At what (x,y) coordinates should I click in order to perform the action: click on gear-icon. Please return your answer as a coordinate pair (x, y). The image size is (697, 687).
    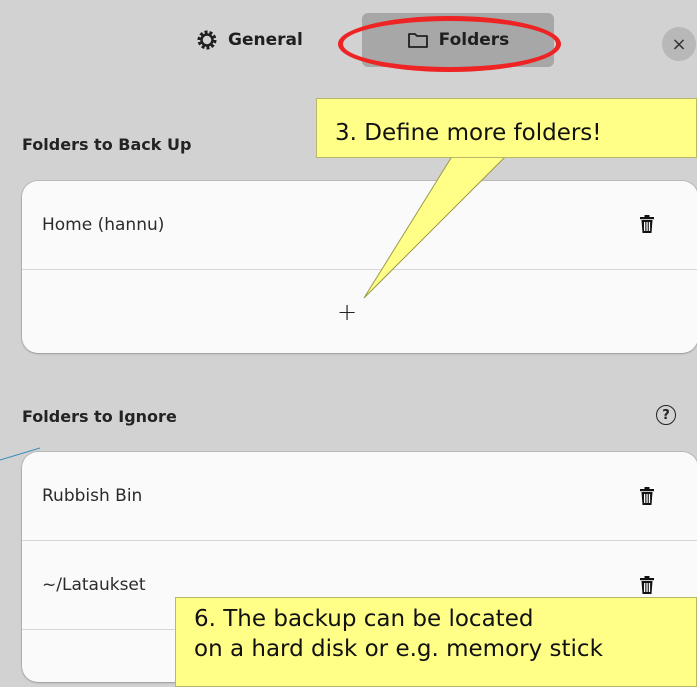
    Looking at the image, I should click on (207, 40).